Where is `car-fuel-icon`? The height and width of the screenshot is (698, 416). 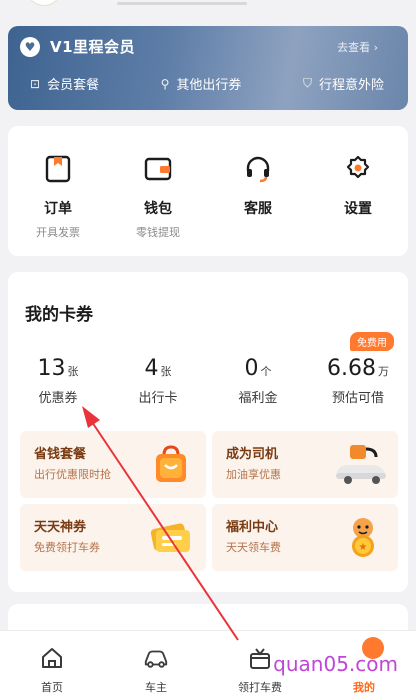
car-fuel-icon is located at coordinates (361, 464).